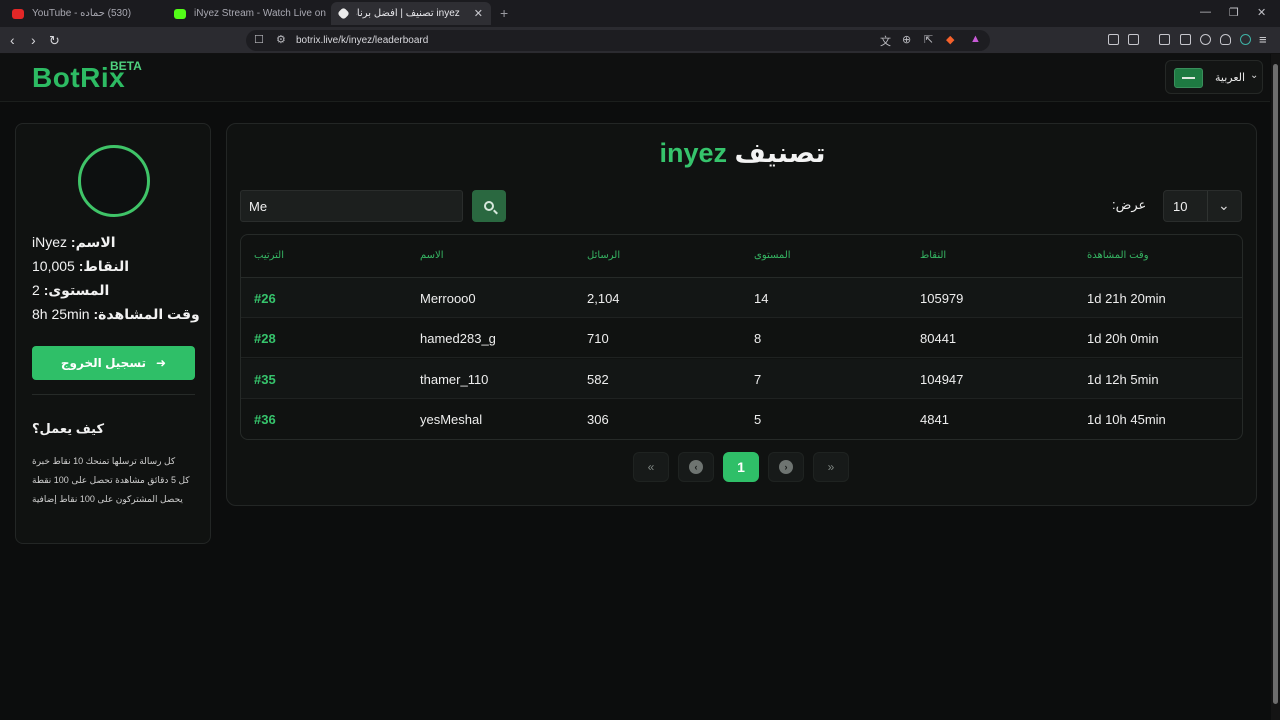 The image size is (1280, 720). What do you see at coordinates (885, 41) in the screenshot?
I see `translate-icon: 文` at bounding box center [885, 41].